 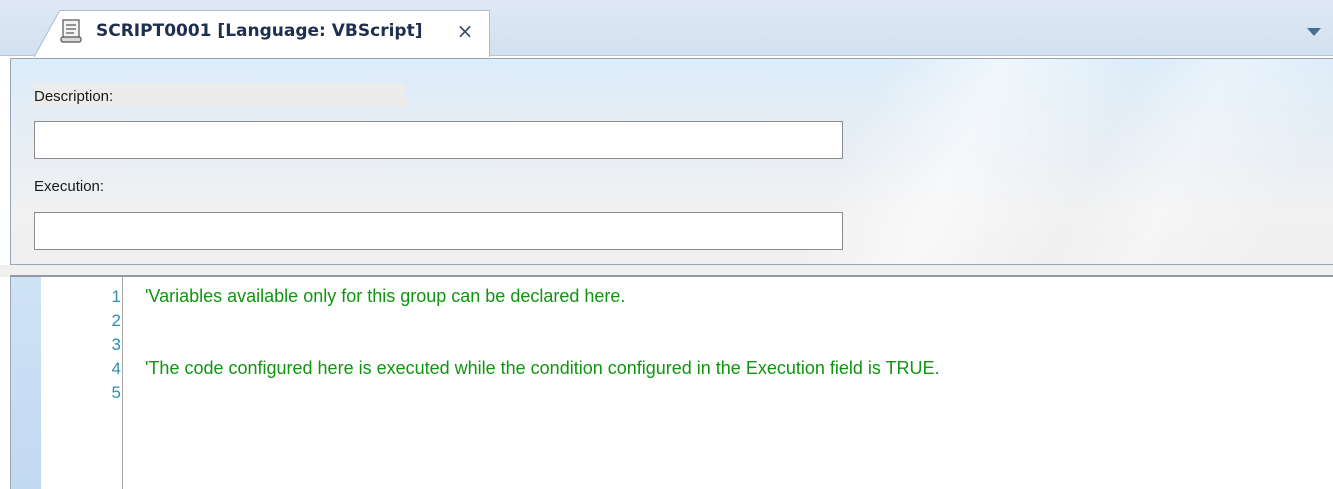 What do you see at coordinates (465, 31) in the screenshot?
I see `close-icon: ×` at bounding box center [465, 31].